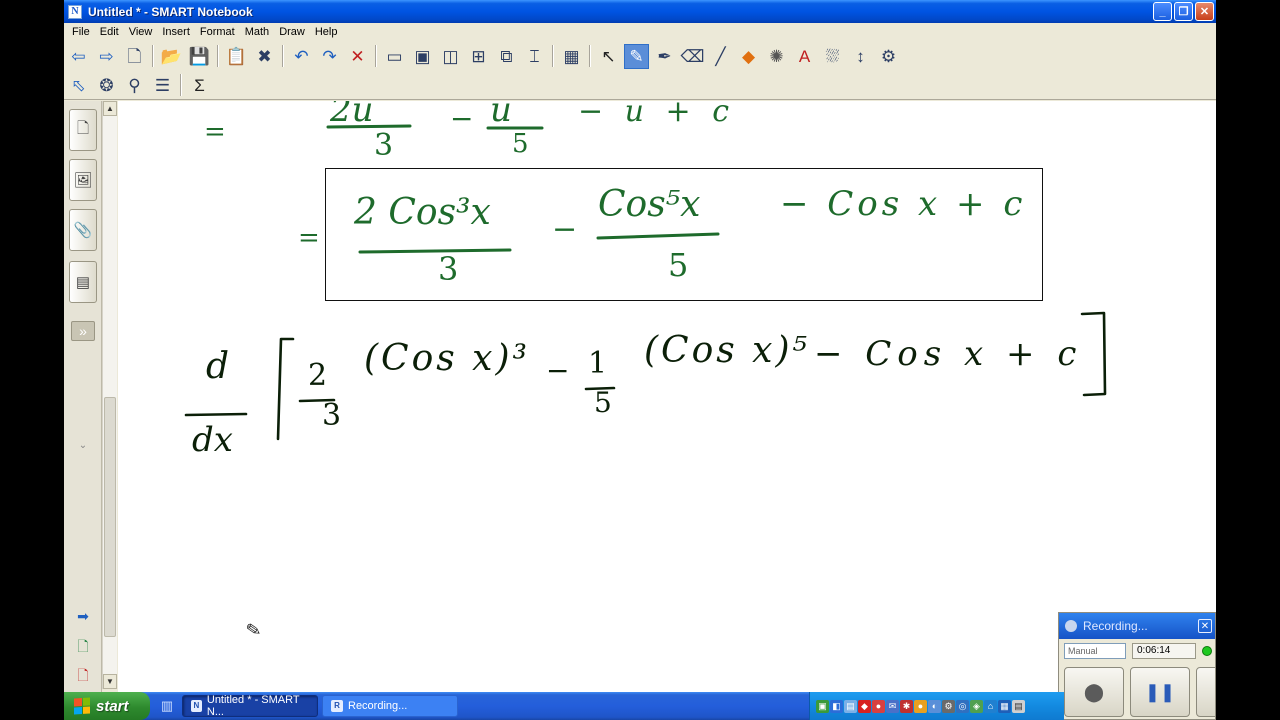  I want to click on tray-icon-8: ●, so click(920, 706).